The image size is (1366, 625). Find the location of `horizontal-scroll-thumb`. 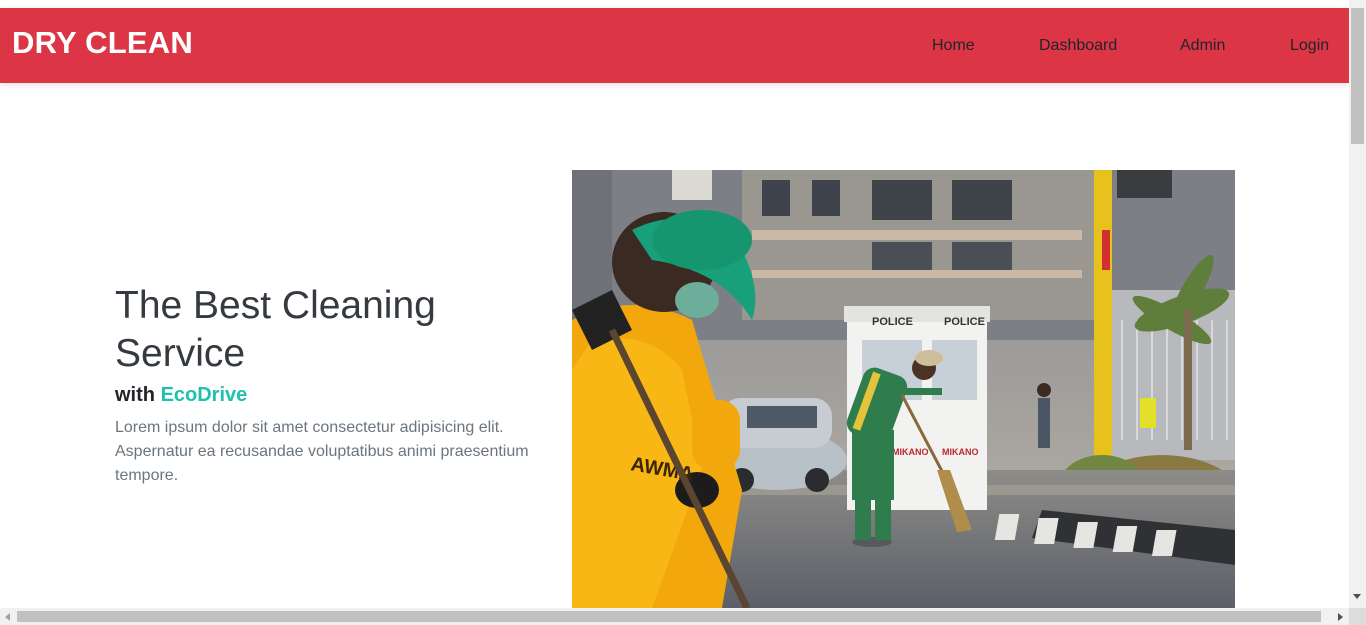

horizontal-scroll-thumb is located at coordinates (669, 616).